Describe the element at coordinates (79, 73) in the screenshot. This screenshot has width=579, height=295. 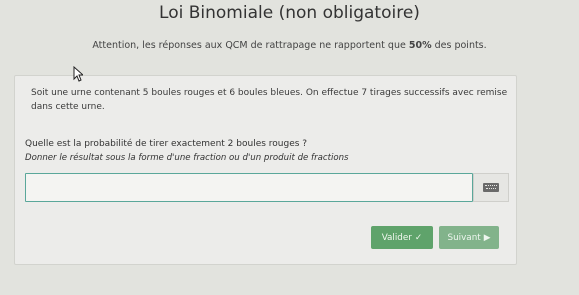
I see `mouse-cursor-icon` at that location.